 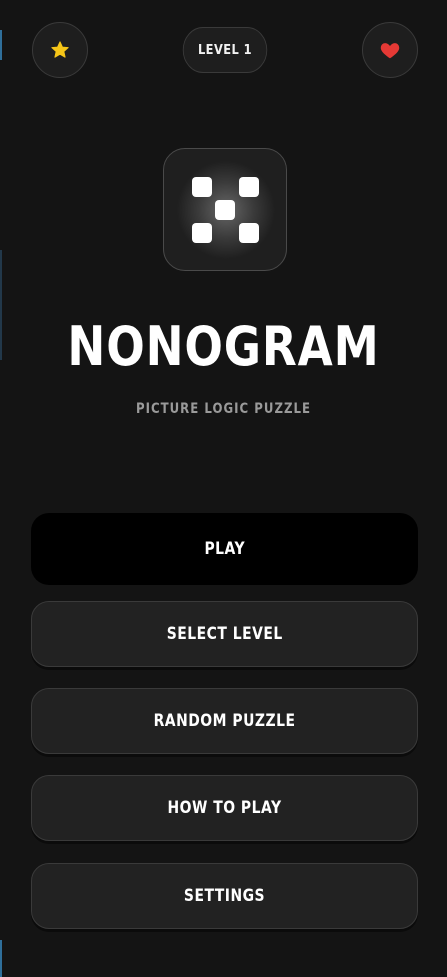 I want to click on level-label: LEVEL 1, so click(x=225, y=50).